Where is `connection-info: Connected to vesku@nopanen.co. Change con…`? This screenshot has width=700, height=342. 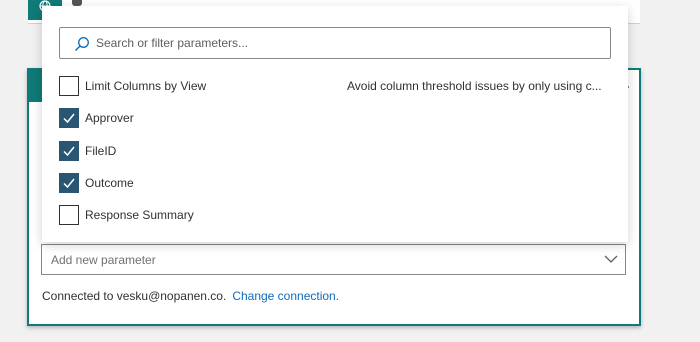 connection-info: Connected to vesku@nopanen.co. Change con… is located at coordinates (190, 296).